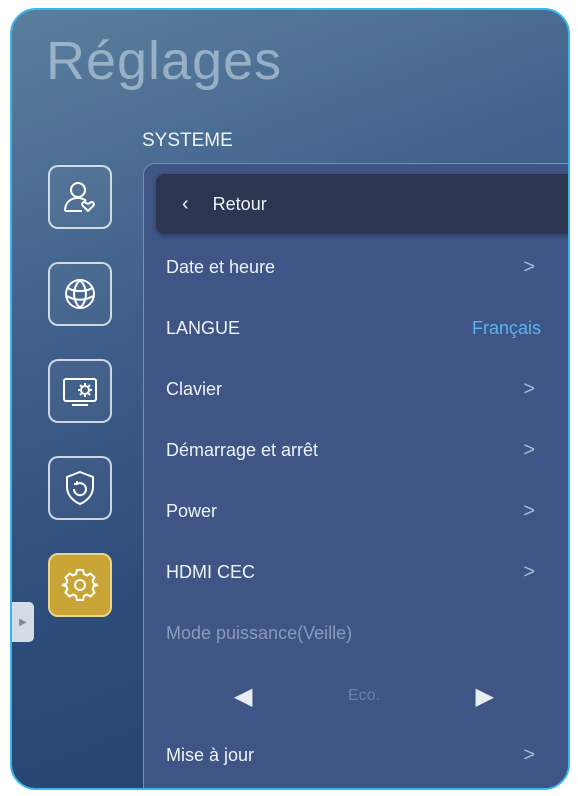 This screenshot has height=796, width=578. What do you see at coordinates (362, 204) in the screenshot?
I see `back-button: ‹ Retour` at bounding box center [362, 204].